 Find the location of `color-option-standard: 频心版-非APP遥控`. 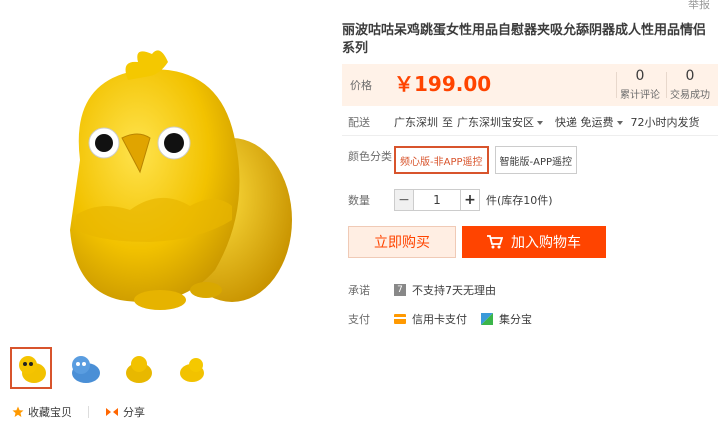

color-option-standard: 频心版-非APP遥控 is located at coordinates (441, 160).